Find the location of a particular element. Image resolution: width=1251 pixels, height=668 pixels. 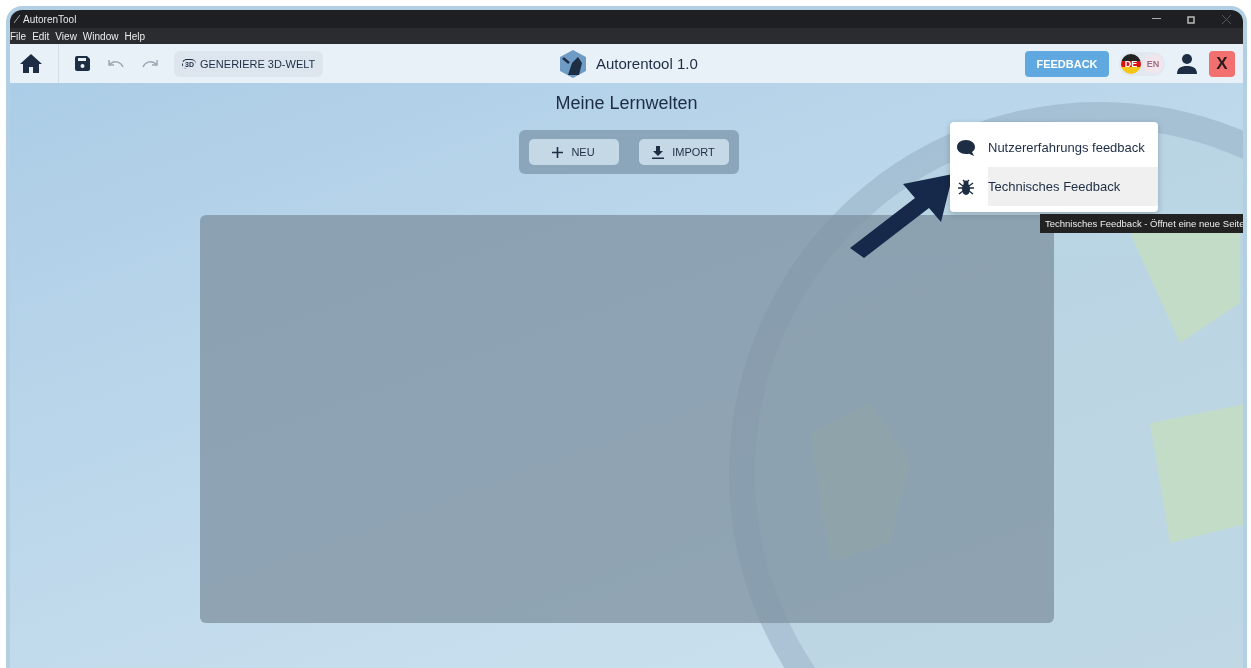

app-logo is located at coordinates (573, 63).